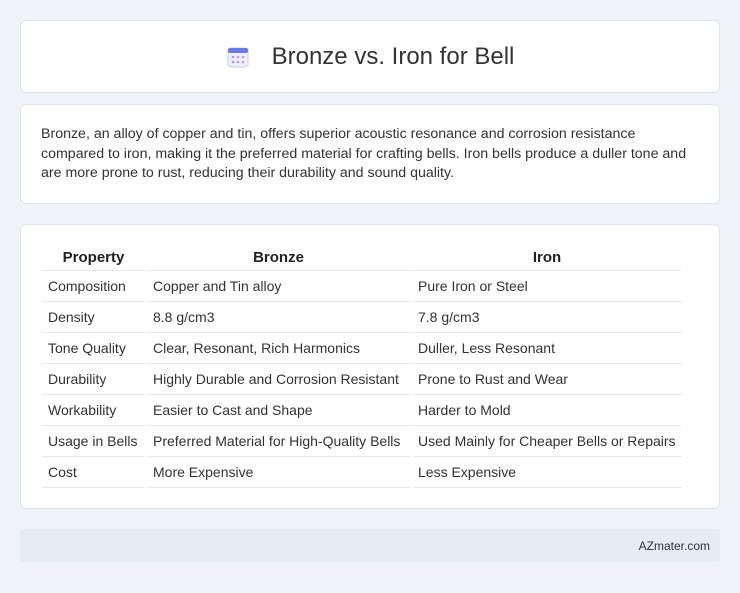 Image resolution: width=740 pixels, height=593 pixels. What do you see at coordinates (546, 472) in the screenshot?
I see `row-iron: Less Expensive` at bounding box center [546, 472].